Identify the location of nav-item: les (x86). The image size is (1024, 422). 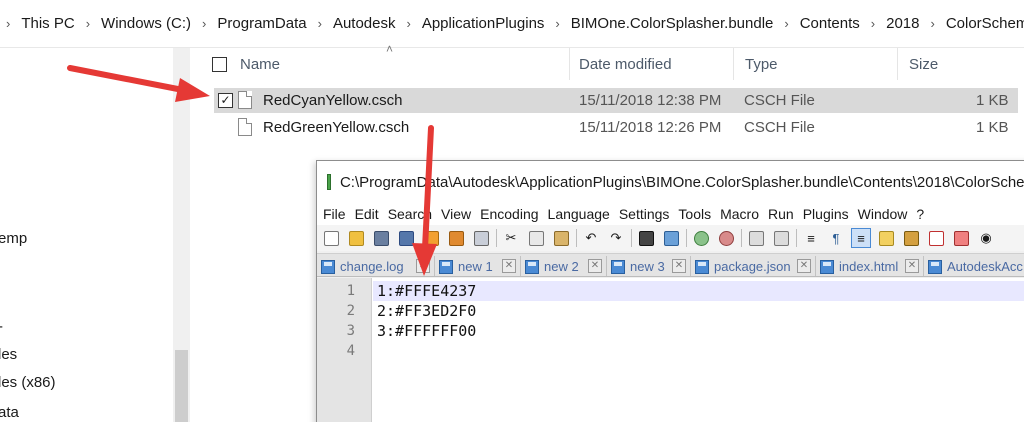
(28, 382).